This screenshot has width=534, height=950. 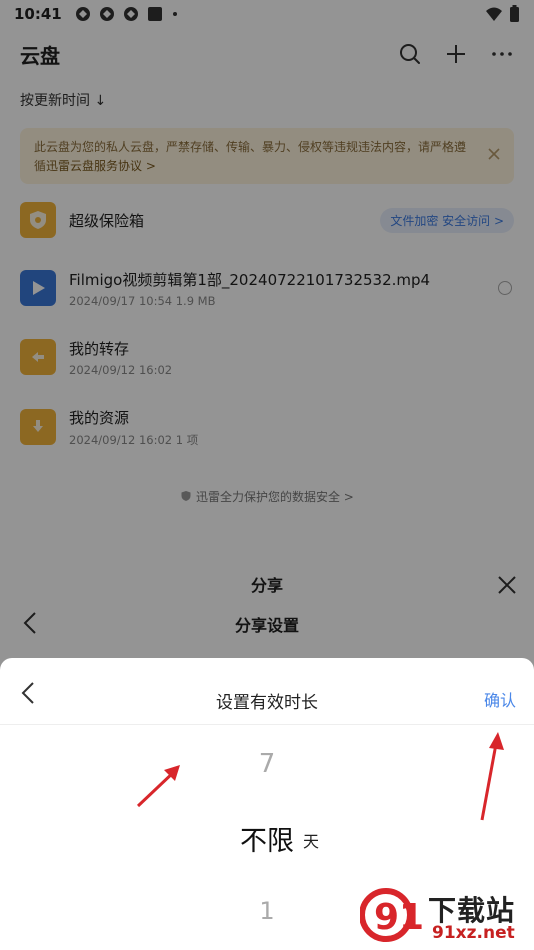 I want to click on picker-option-previous: 7, so click(x=267, y=764).